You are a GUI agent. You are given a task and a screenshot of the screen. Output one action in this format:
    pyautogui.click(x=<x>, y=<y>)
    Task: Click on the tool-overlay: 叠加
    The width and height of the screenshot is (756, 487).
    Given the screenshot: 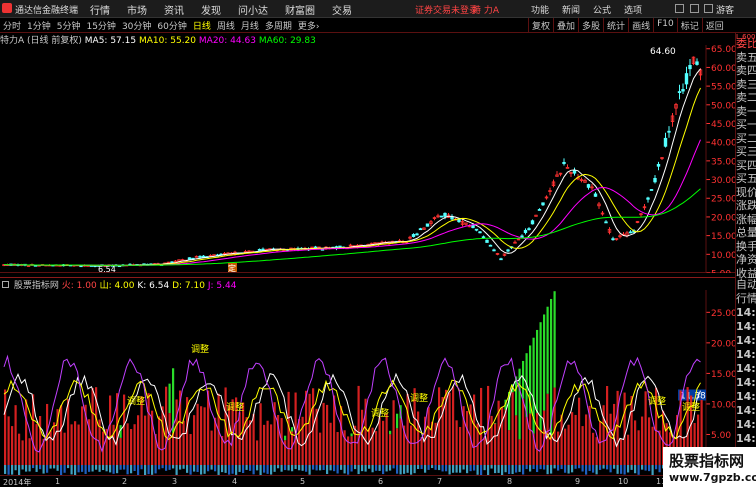 What is the action you would take?
    pyautogui.click(x=565, y=25)
    